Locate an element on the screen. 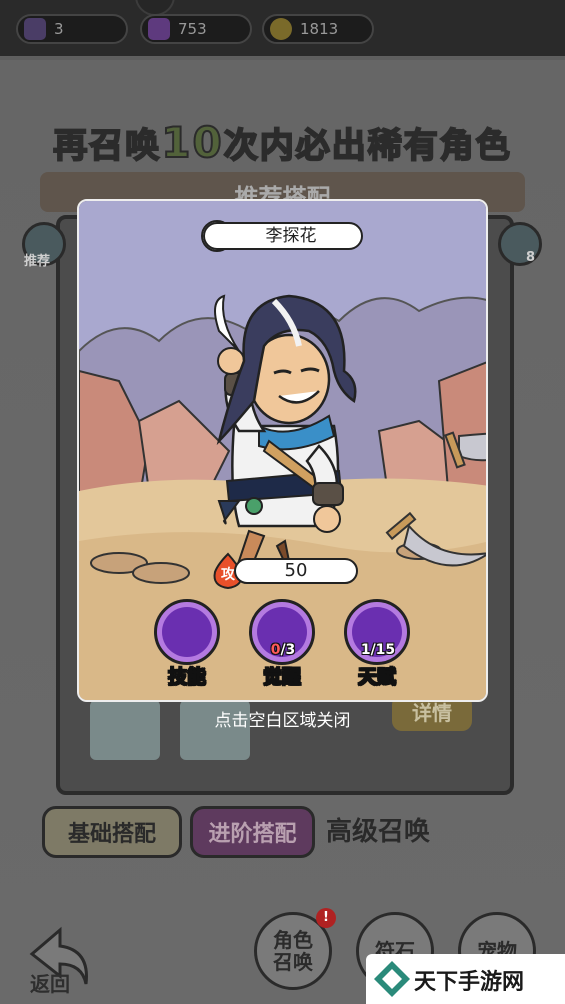 This screenshot has height=1004, width=565. notification-badge: ! is located at coordinates (326, 918).